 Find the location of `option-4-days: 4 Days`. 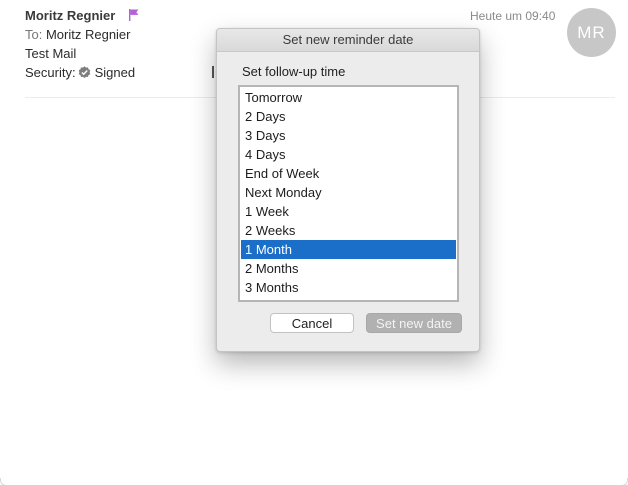

option-4-days: 4 Days is located at coordinates (348, 154).